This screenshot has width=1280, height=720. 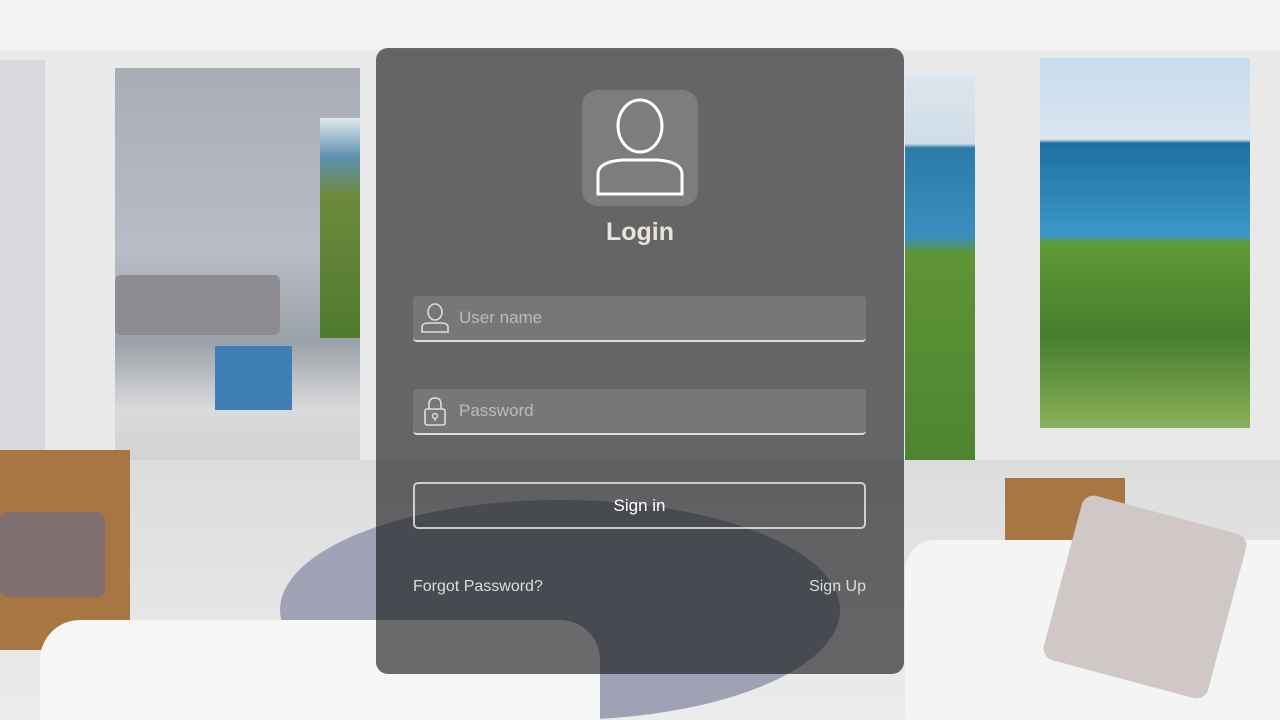 I want to click on avatar-user-icon, so click(x=640, y=148).